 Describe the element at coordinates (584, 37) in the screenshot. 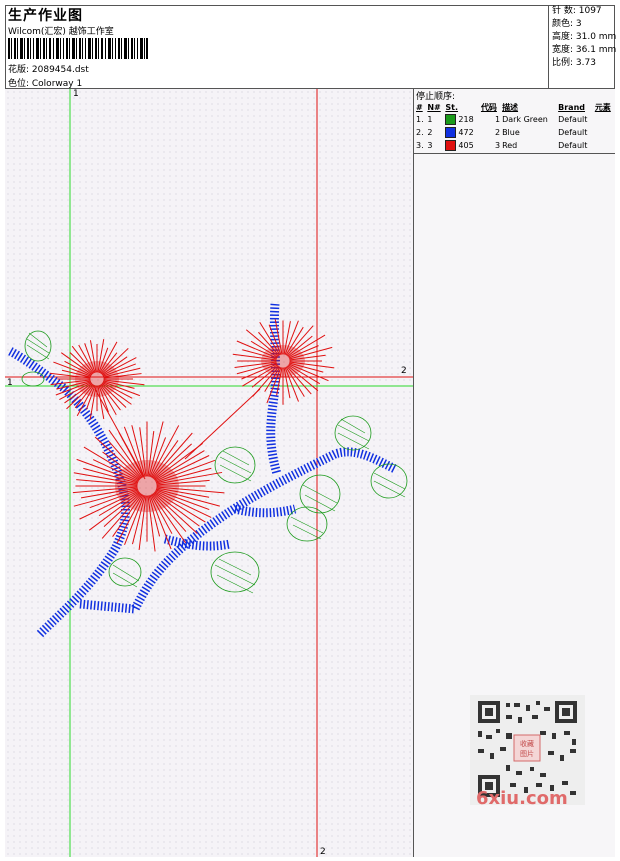

I see `stat-height: 高度: 31.0 mm` at that location.